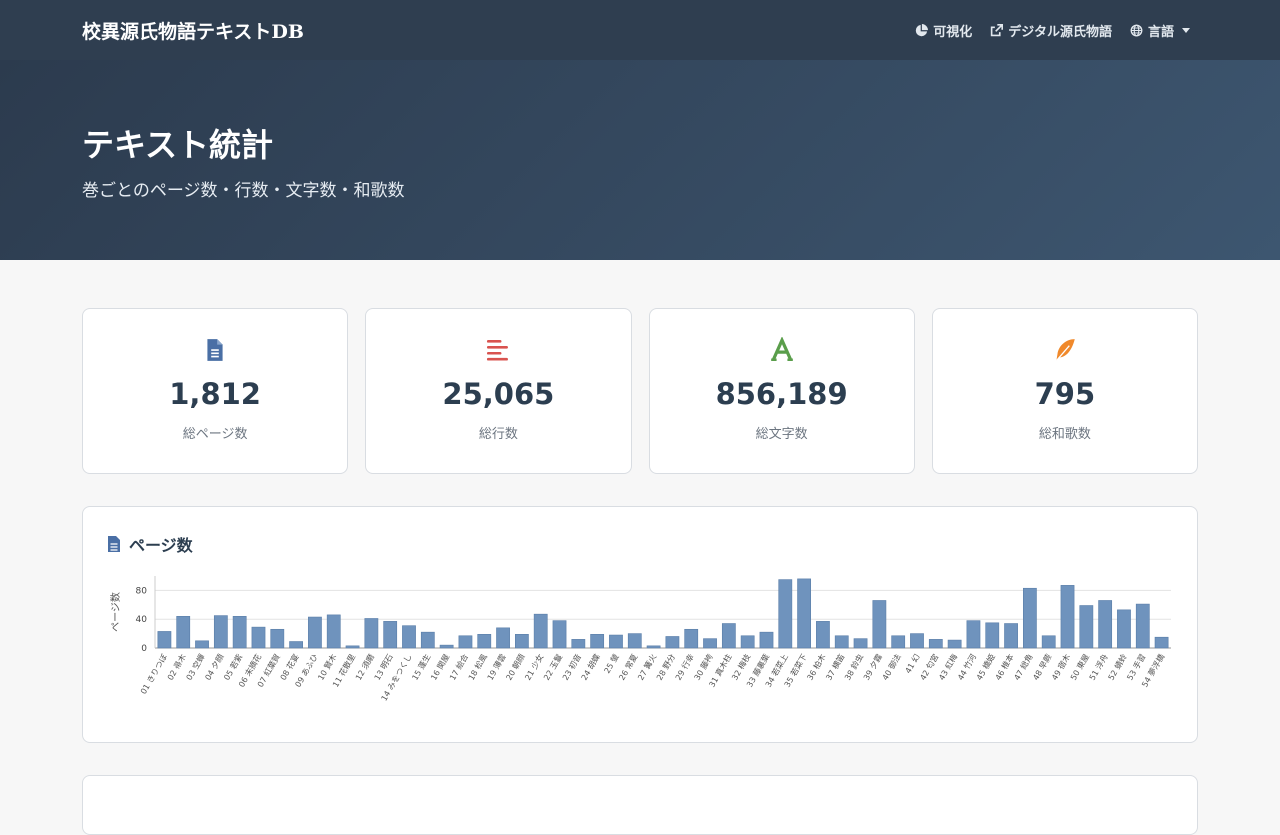  What do you see at coordinates (498, 394) in the screenshot?
I see `stat-value: 25,065` at bounding box center [498, 394].